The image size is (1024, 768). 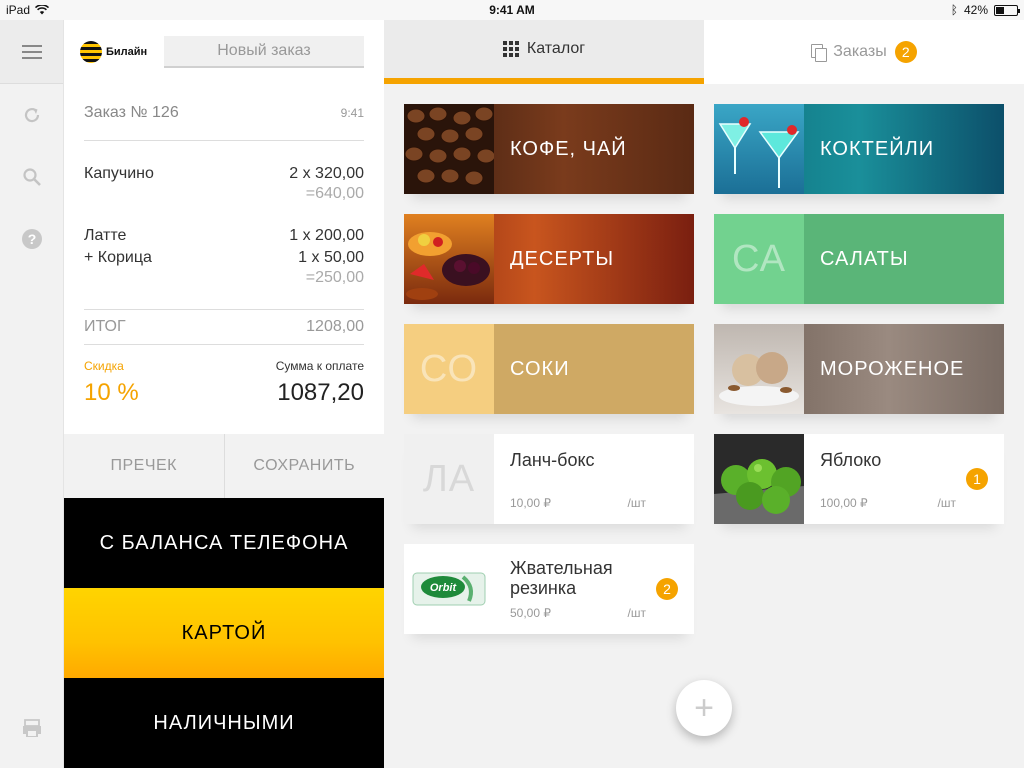 I want to click on product-chewing-gum: Orbit Жвательная резинка 50,00 ₽ /шт 2, so click(x=549, y=589).